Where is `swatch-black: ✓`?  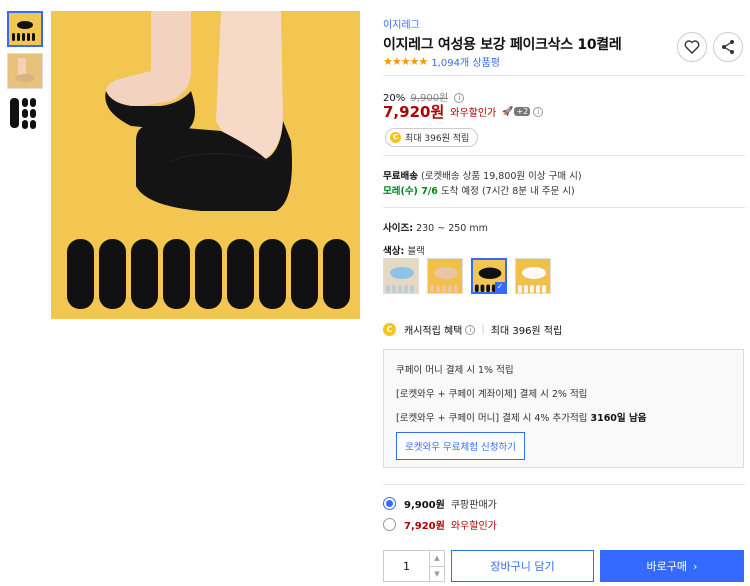
swatch-black: ✓ is located at coordinates (489, 276).